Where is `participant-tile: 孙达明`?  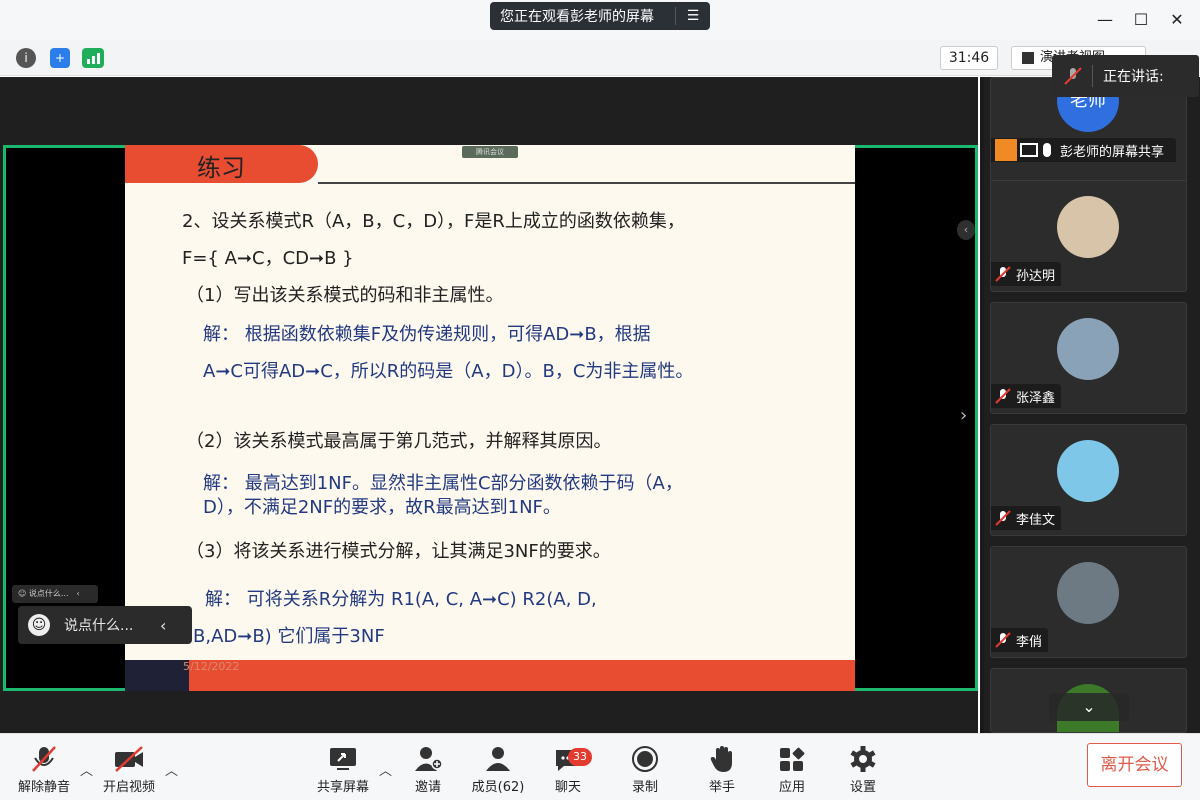 participant-tile: 孙达明 is located at coordinates (1088, 236).